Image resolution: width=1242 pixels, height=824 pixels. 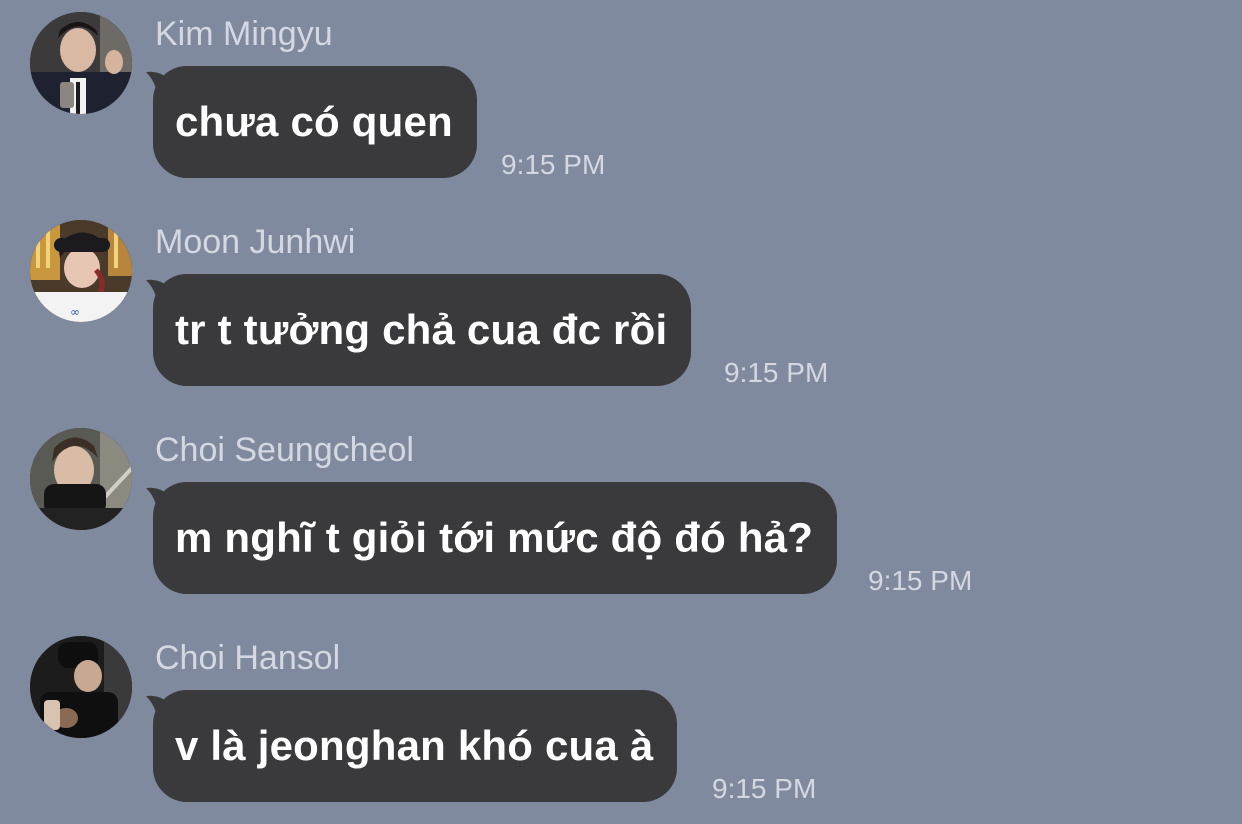 I want to click on message-bubble: chưa có quen, so click(x=315, y=122).